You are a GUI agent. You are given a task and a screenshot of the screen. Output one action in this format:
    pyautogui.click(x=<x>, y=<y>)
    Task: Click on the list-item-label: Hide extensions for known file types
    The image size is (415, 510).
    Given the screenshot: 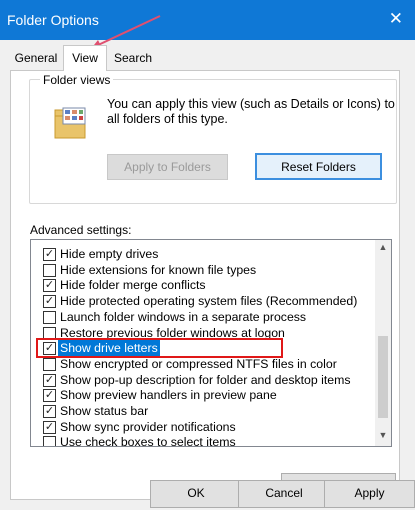 What is the action you would take?
    pyautogui.click(x=158, y=269)
    